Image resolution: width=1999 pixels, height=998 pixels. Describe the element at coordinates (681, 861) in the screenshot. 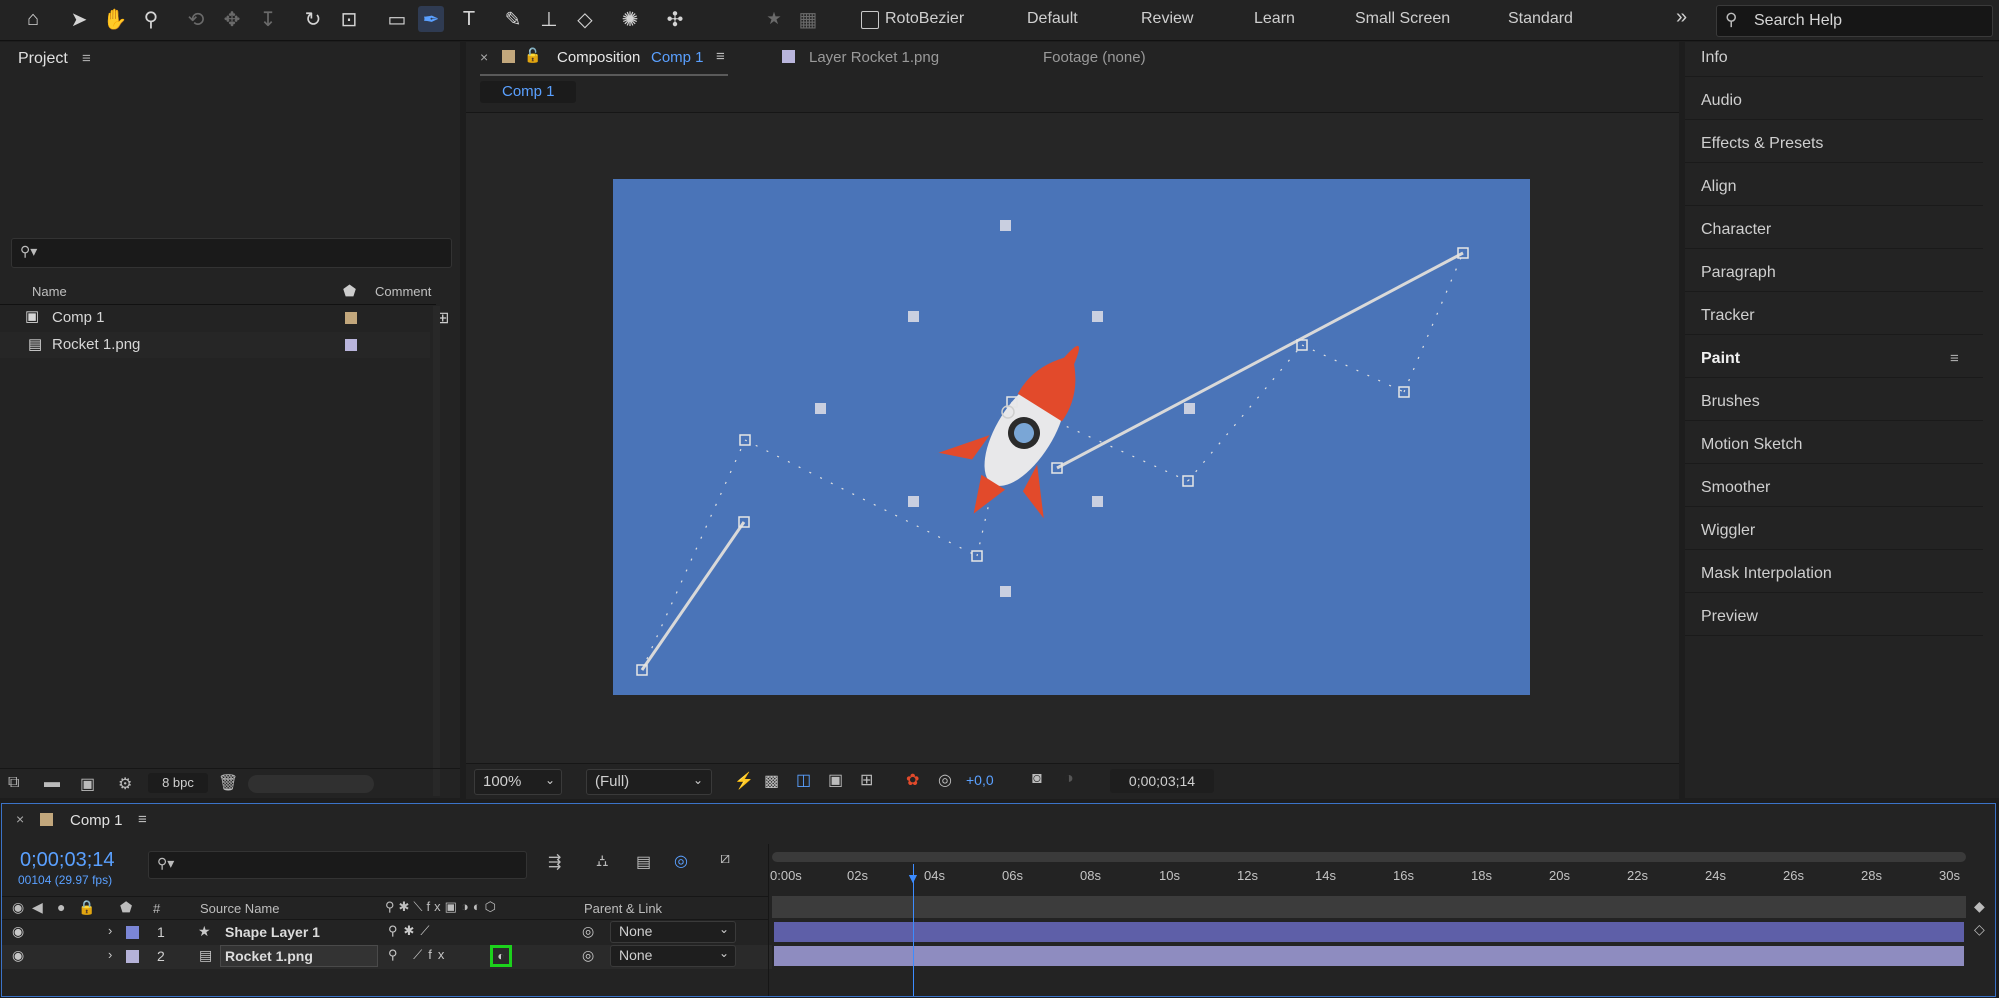

I see `motion-blur-icon: ◎` at that location.